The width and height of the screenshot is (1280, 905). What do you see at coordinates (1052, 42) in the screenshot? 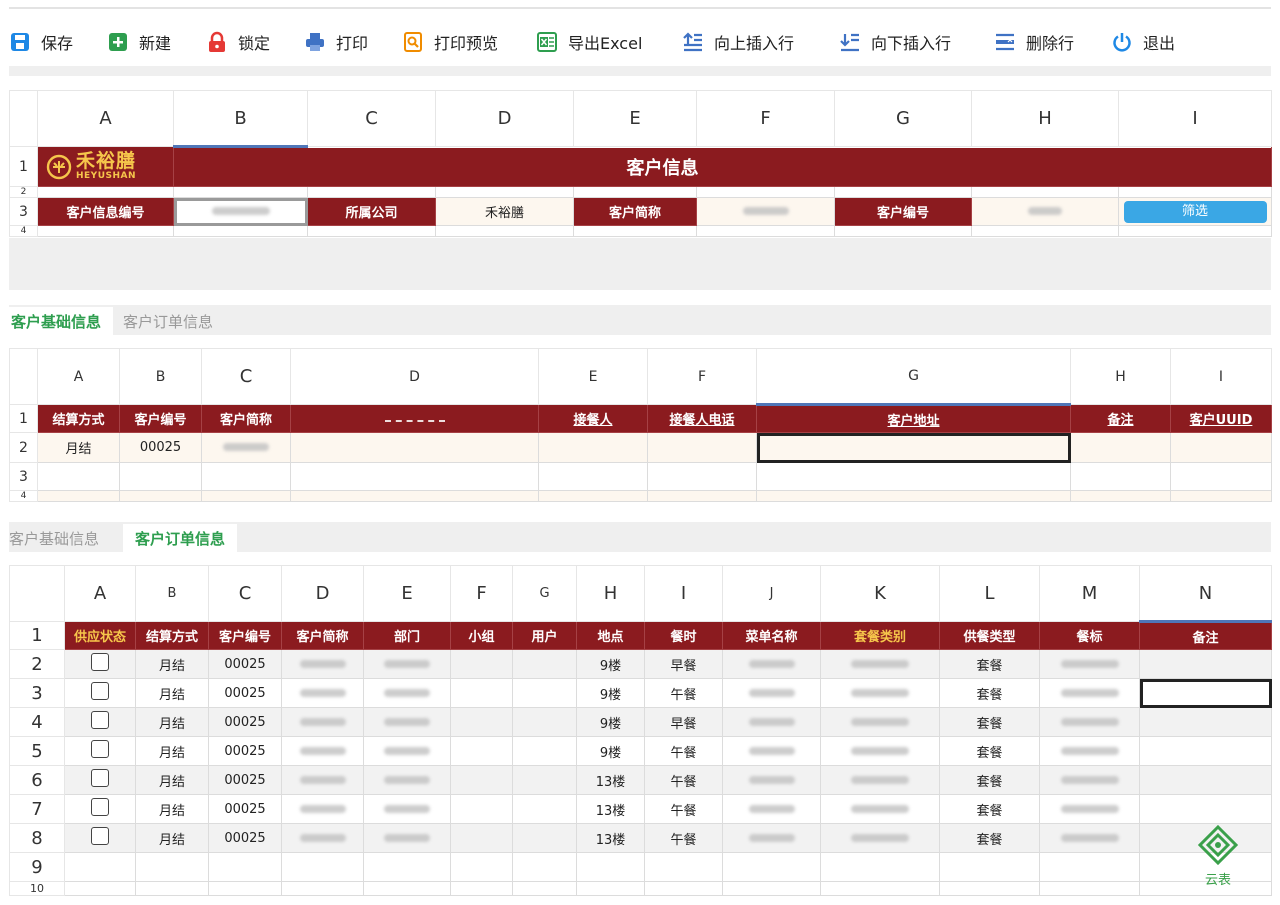
I see `delete-row-button: 删除行` at bounding box center [1052, 42].